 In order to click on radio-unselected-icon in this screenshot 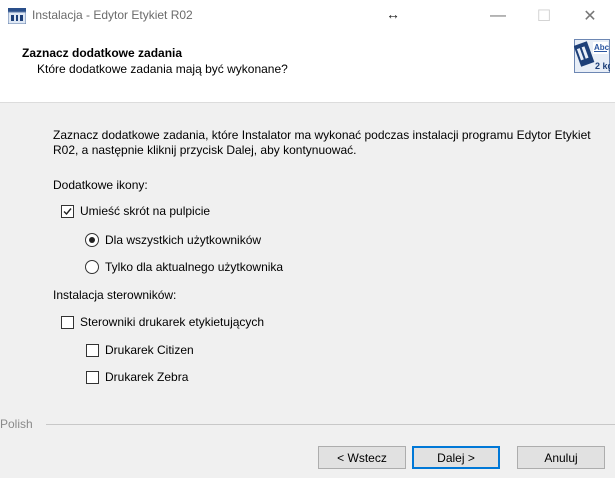, I will do `click(92, 267)`.